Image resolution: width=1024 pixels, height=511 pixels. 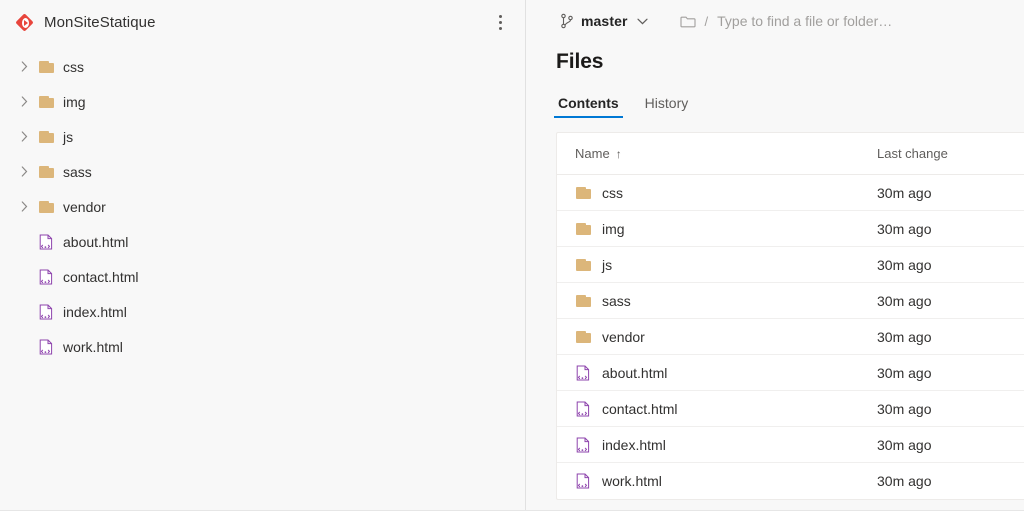 What do you see at coordinates (634, 445) in the screenshot?
I see `file-name-link: index.html` at bounding box center [634, 445].